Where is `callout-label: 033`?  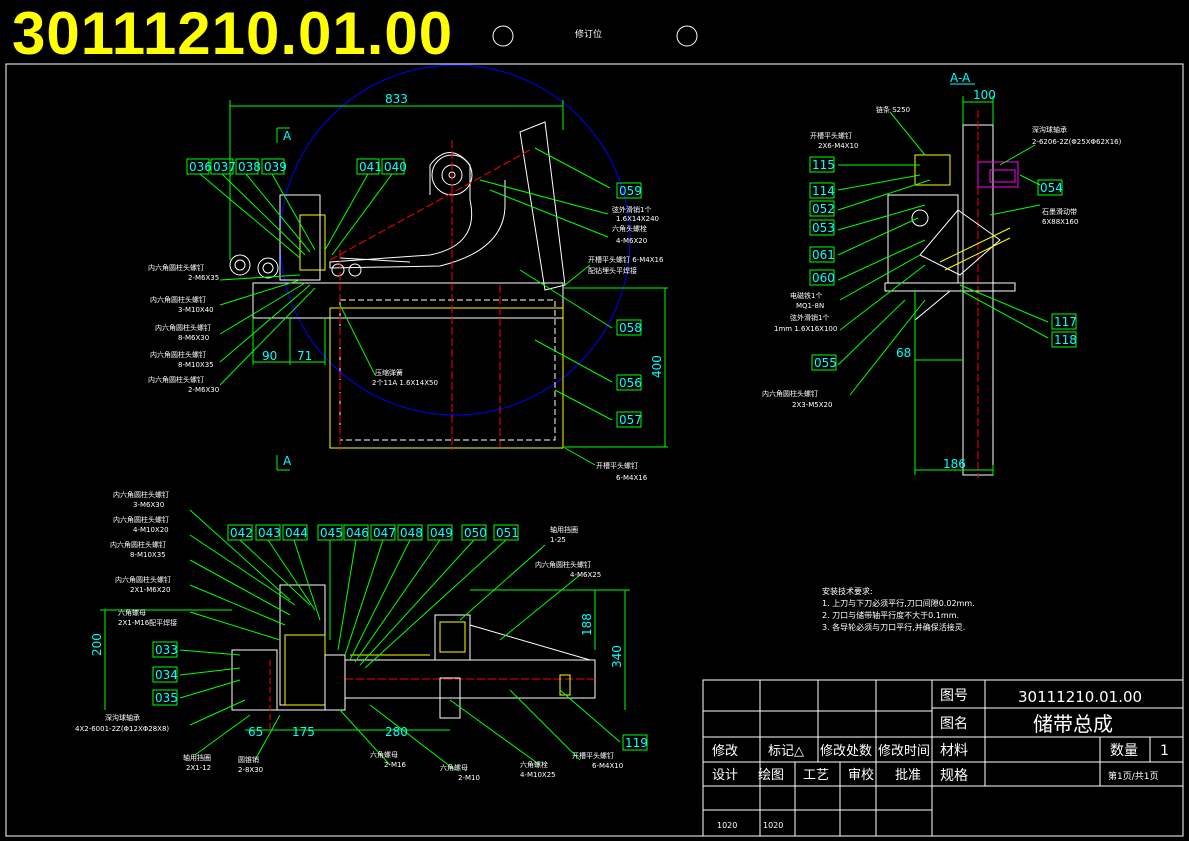 callout-label: 033 is located at coordinates (166, 650).